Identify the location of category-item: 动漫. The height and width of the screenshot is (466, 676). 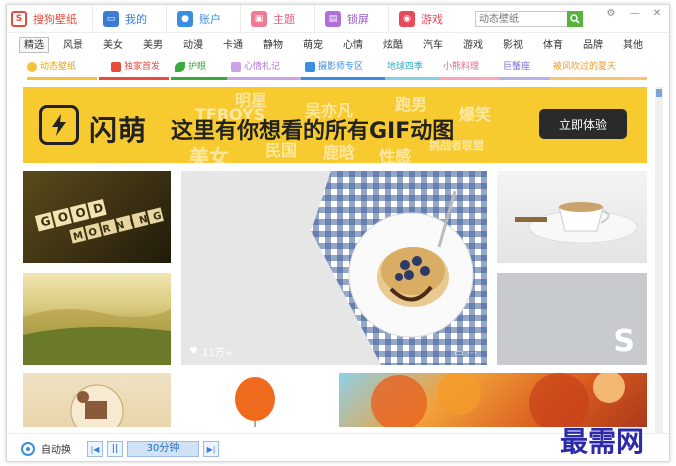
(193, 46).